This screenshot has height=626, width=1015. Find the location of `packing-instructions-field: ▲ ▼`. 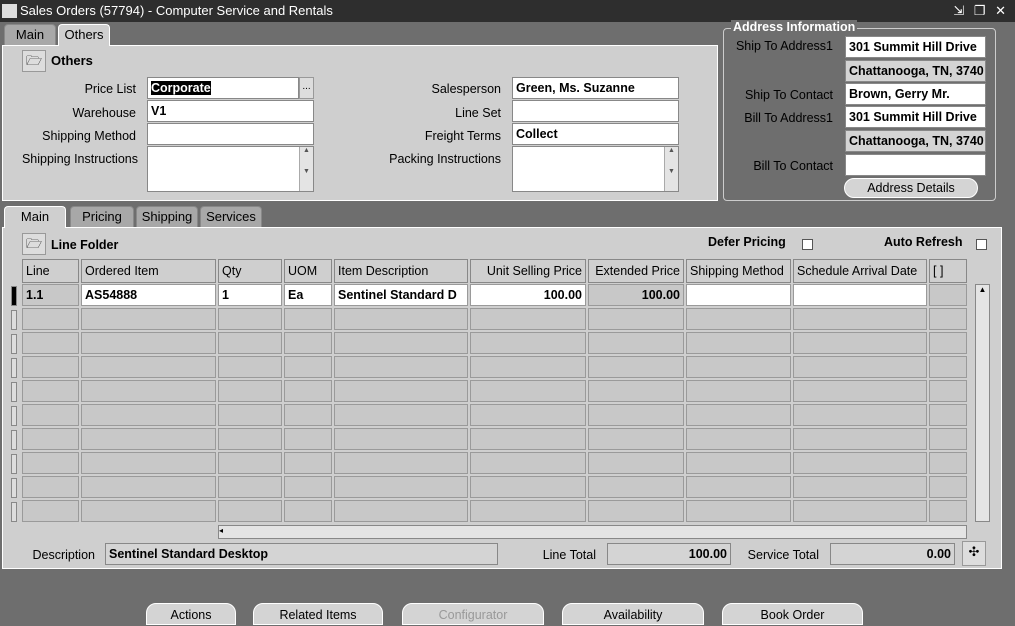

packing-instructions-field: ▲ ▼ is located at coordinates (595, 169).